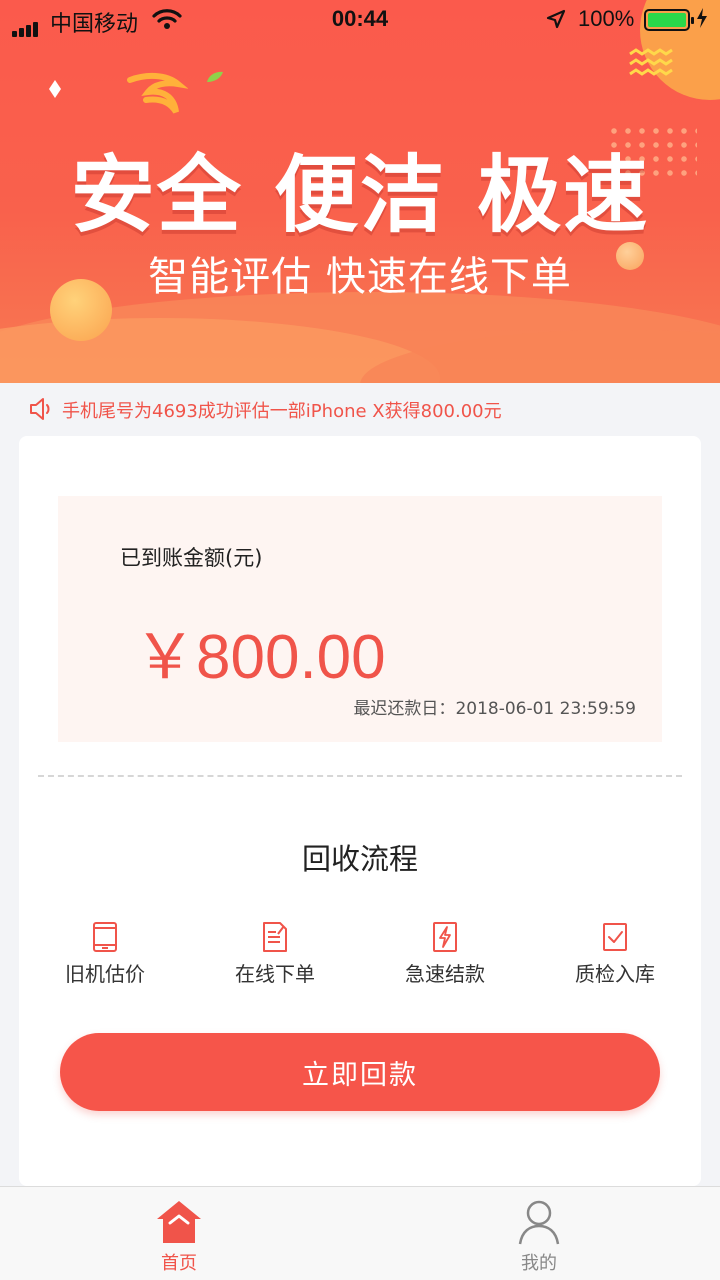 The width and height of the screenshot is (720, 1280). What do you see at coordinates (615, 954) in the screenshot?
I see `step-inspect: 质检入库` at bounding box center [615, 954].